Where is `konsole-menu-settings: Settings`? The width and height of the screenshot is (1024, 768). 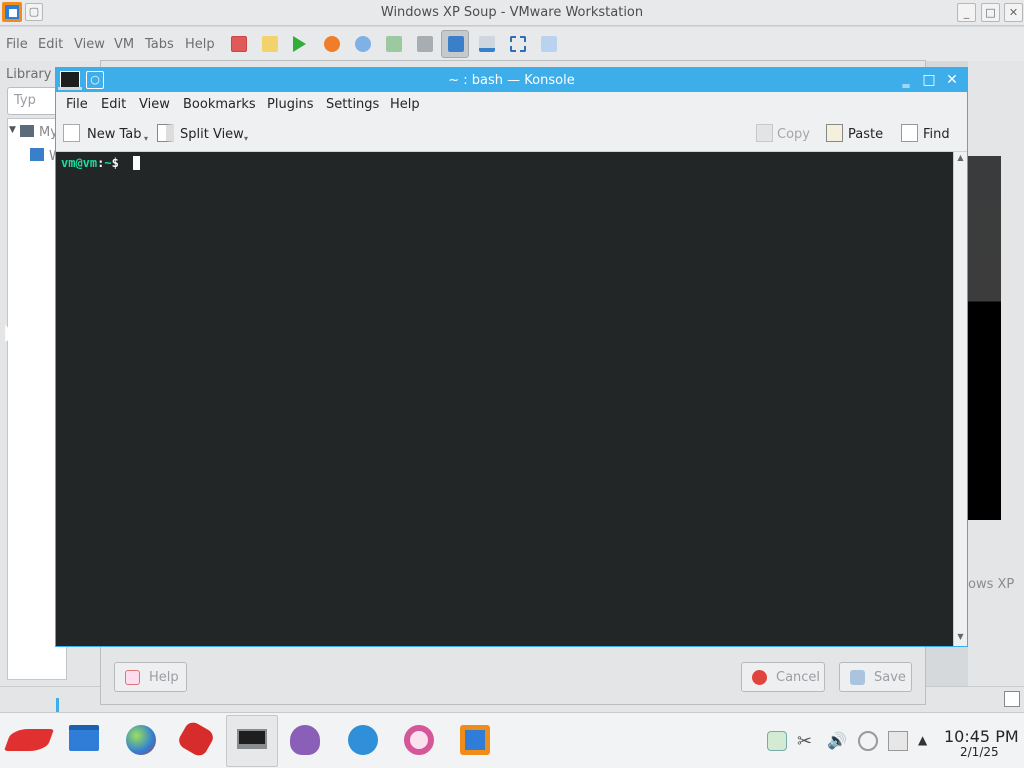 konsole-menu-settings: Settings is located at coordinates (352, 104).